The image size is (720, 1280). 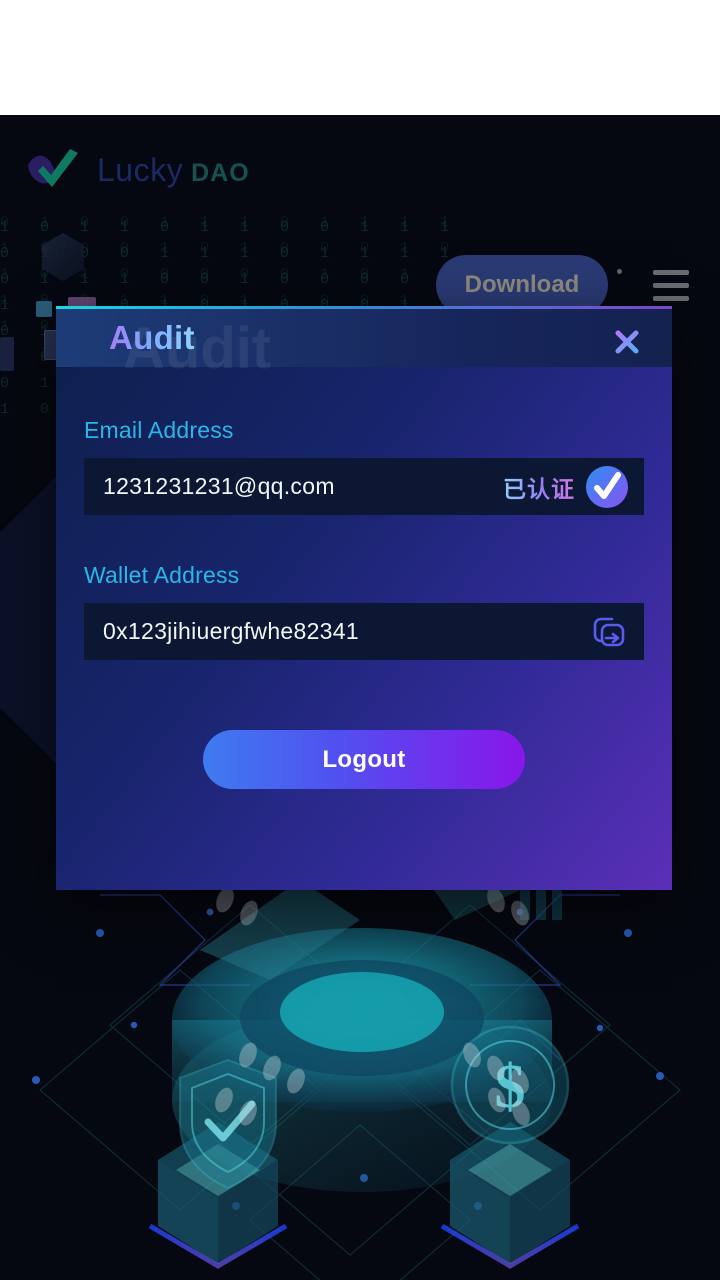 I want to click on wallet-field-label: Wallet Address, so click(x=162, y=575).